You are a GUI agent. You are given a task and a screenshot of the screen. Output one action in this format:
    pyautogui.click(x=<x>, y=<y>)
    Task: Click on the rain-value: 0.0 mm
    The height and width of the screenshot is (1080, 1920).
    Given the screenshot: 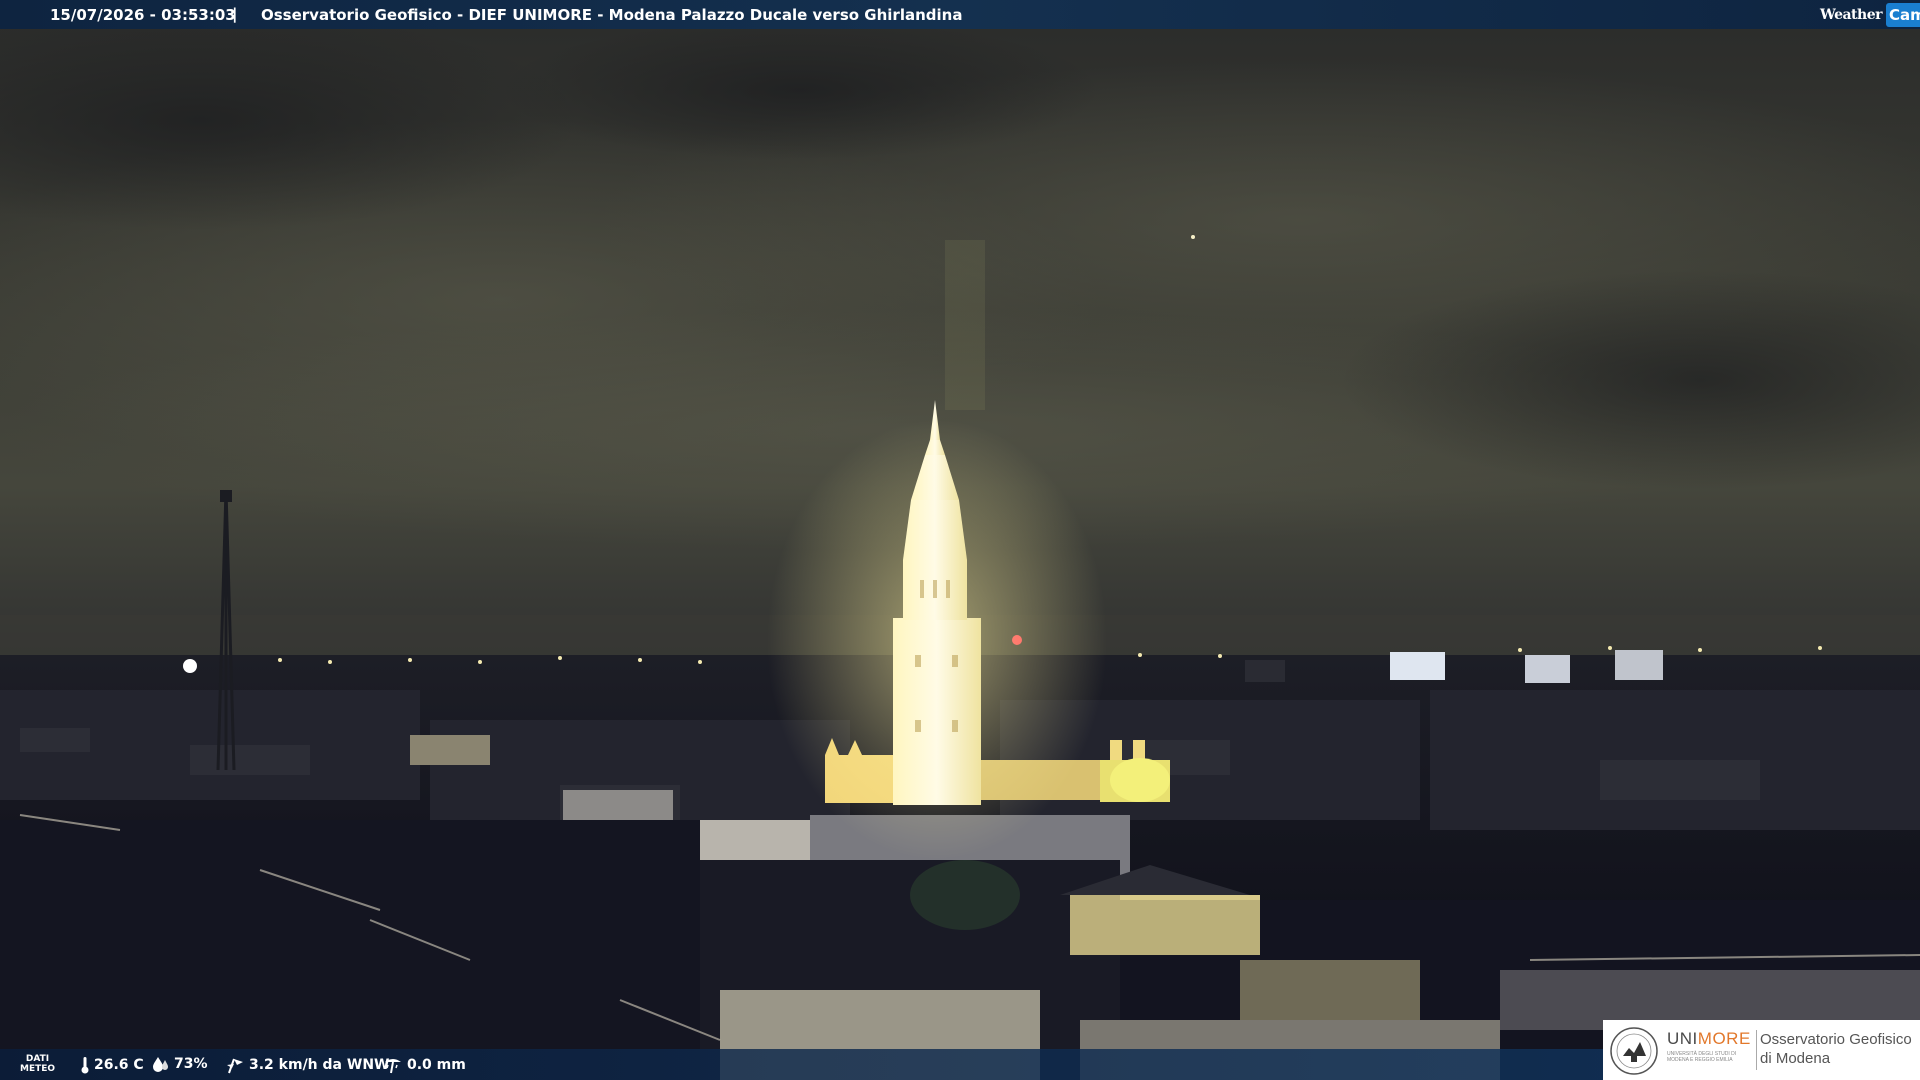 What is the action you would take?
    pyautogui.click(x=436, y=1065)
    